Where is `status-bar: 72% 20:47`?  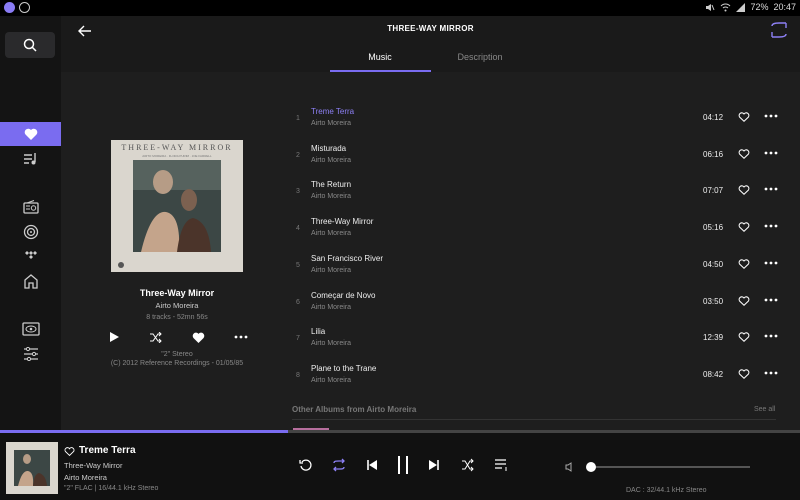
status-bar: 72% 20:47 is located at coordinates (400, 8).